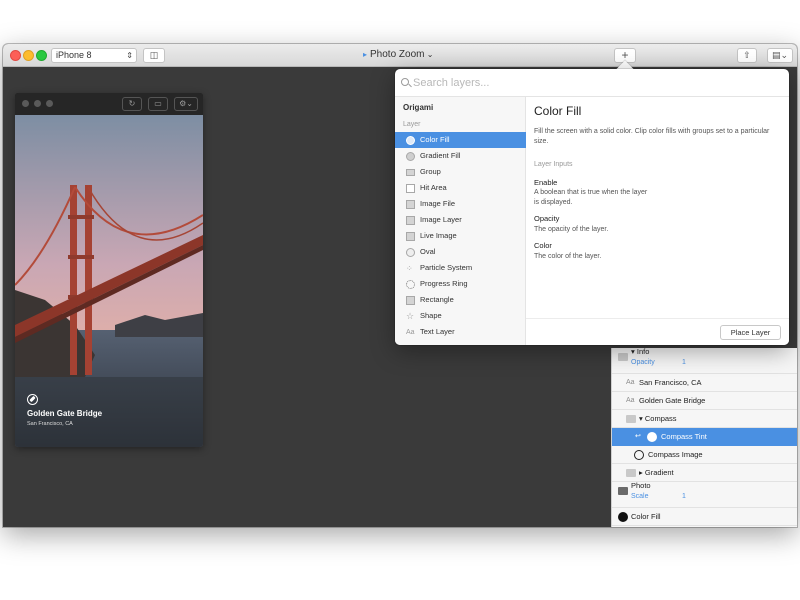 This screenshot has height=600, width=800. I want to click on search-icon, so click(405, 82).